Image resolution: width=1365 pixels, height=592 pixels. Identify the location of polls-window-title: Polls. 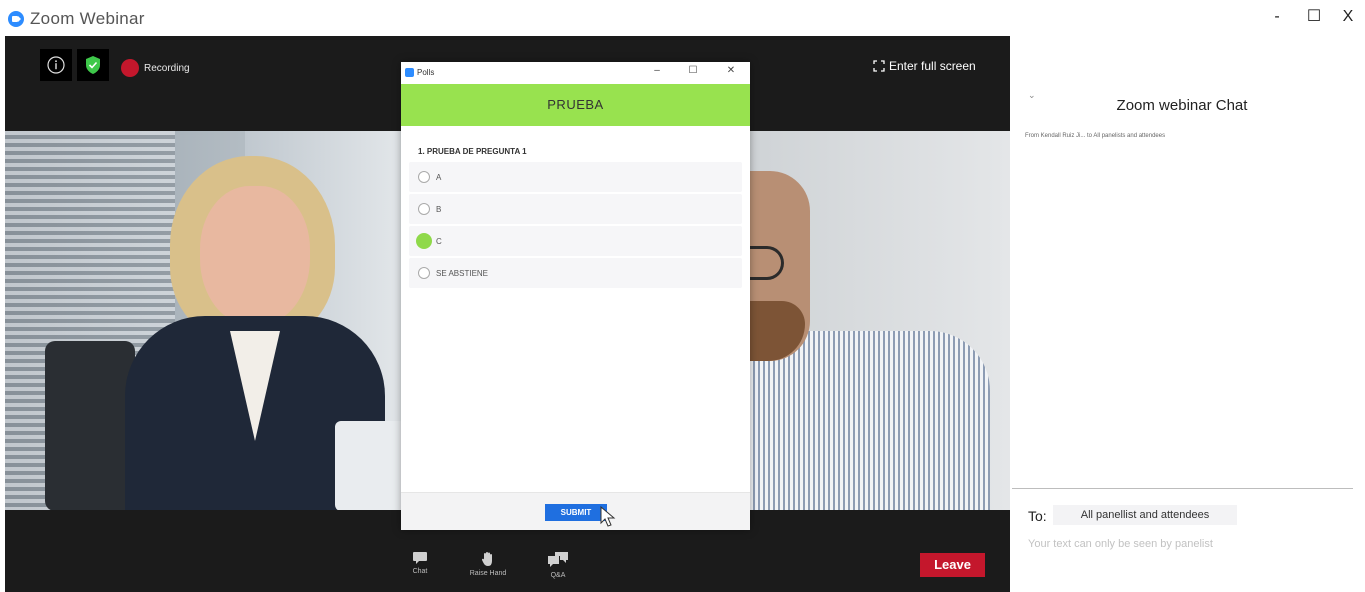
(426, 72).